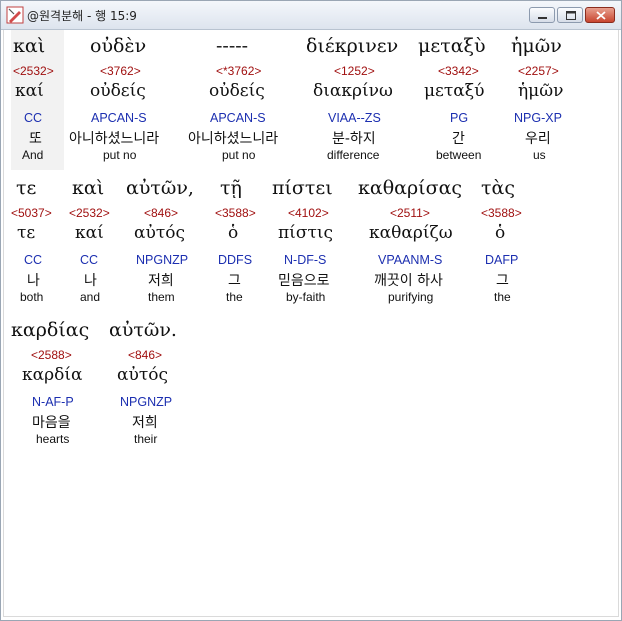  I want to click on close-button, so click(600, 15).